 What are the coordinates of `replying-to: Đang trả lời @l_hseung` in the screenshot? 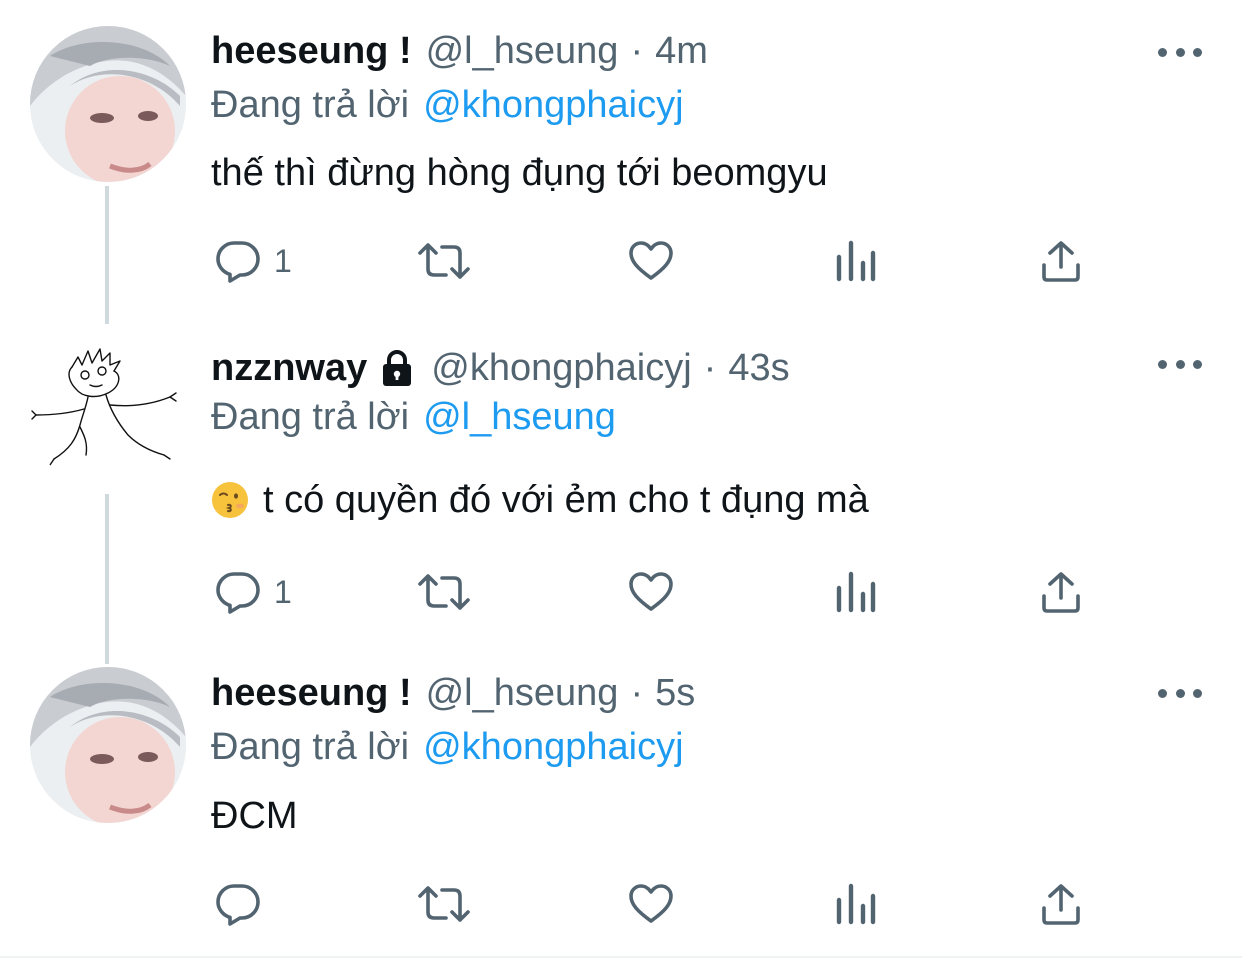 It's located at (413, 417).